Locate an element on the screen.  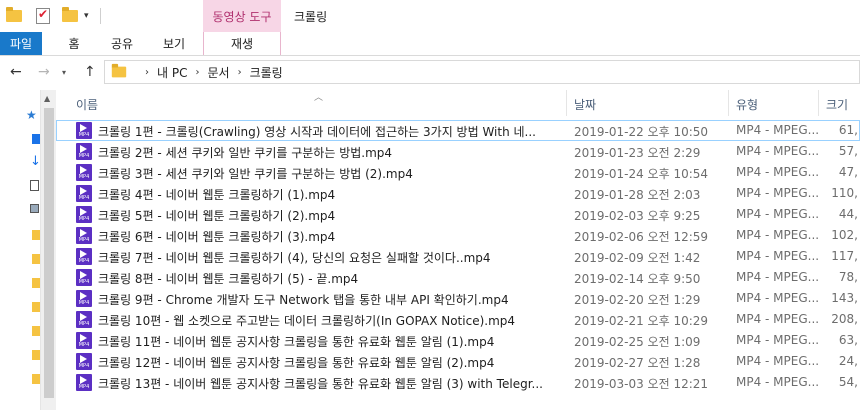
tab-view: 보기 is located at coordinates (174, 43).